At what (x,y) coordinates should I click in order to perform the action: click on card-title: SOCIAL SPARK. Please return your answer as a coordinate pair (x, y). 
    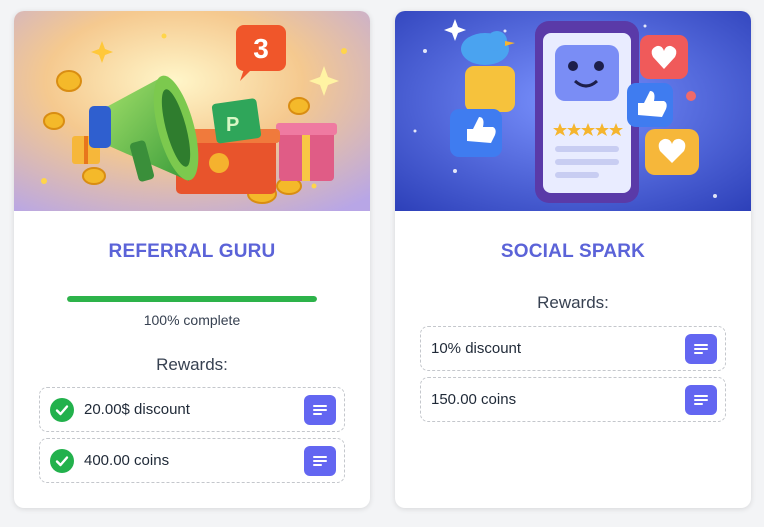
    Looking at the image, I should click on (573, 251).